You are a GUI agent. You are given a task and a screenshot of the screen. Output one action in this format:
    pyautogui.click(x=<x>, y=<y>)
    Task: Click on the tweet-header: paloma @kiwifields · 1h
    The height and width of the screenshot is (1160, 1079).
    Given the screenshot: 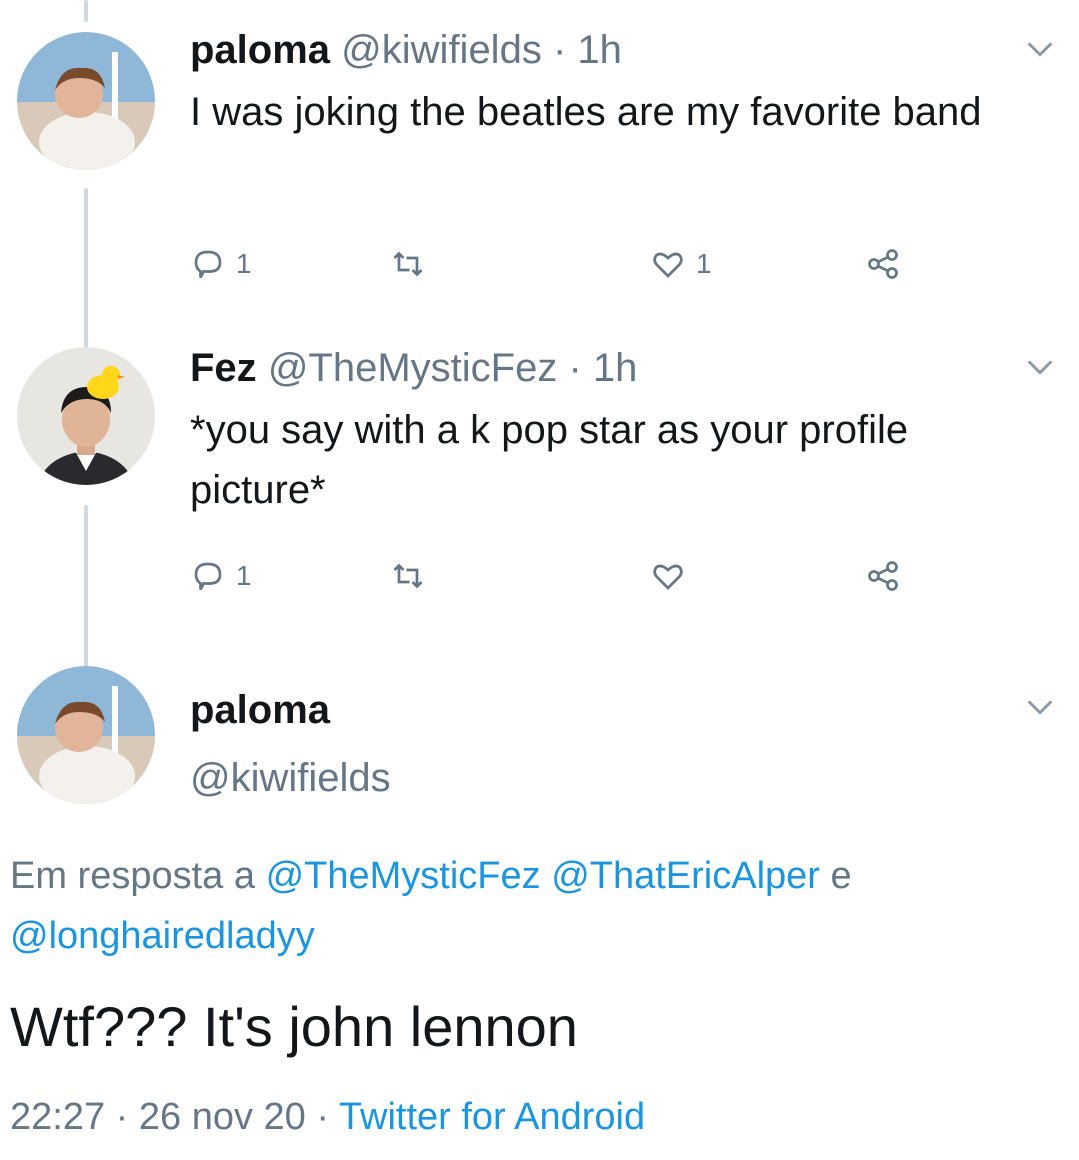 What is the action you would take?
    pyautogui.click(x=406, y=50)
    